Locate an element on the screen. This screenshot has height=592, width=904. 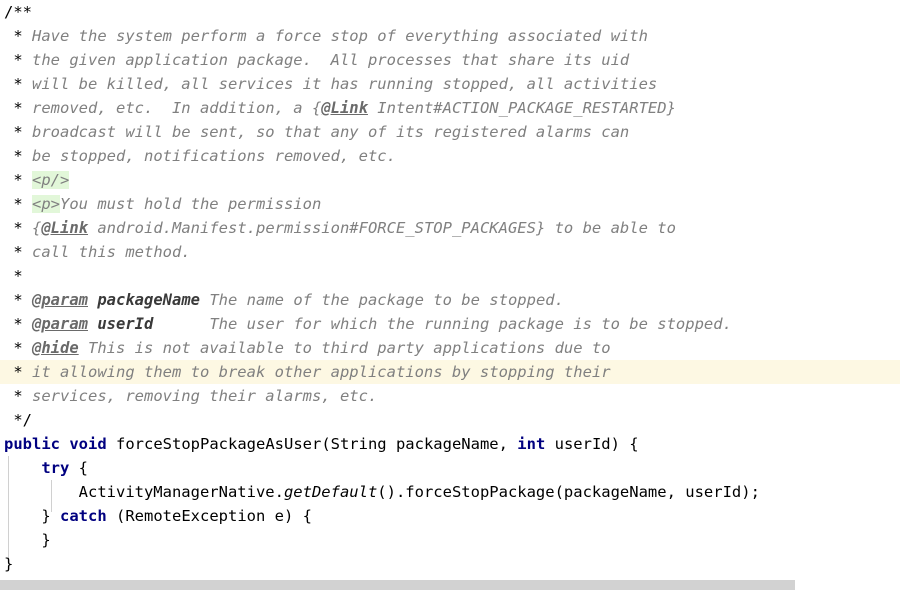
comment-text: You must hold the permission is located at coordinates (191, 204).